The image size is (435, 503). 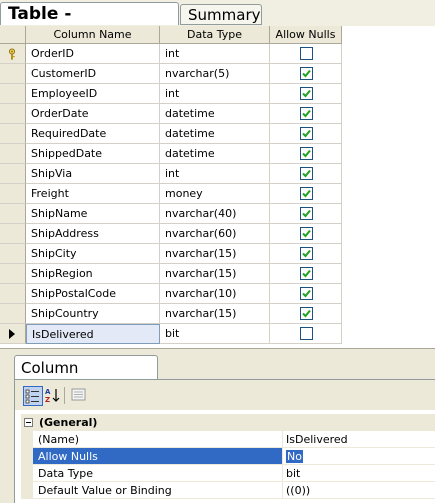 I want to click on table-row: ShipAddress nvarchar(60), so click(x=171, y=234).